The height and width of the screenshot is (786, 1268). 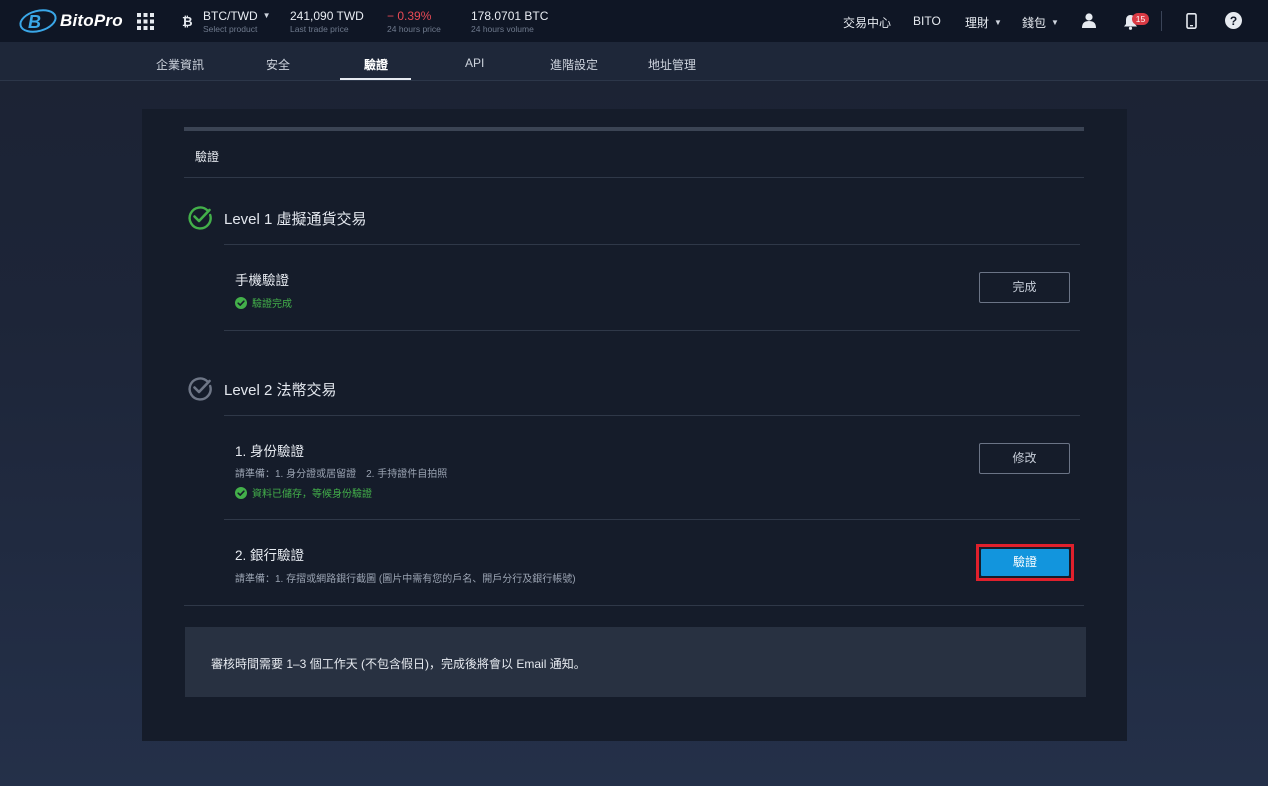 I want to click on notification-badge: 15, so click(x=1140, y=19).